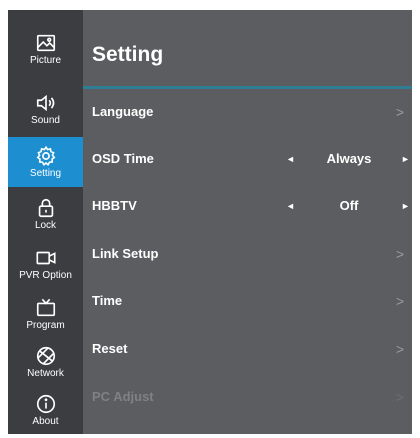 This screenshot has width=420, height=438. What do you see at coordinates (247, 301) in the screenshot?
I see `menu-row-time: Time >` at bounding box center [247, 301].